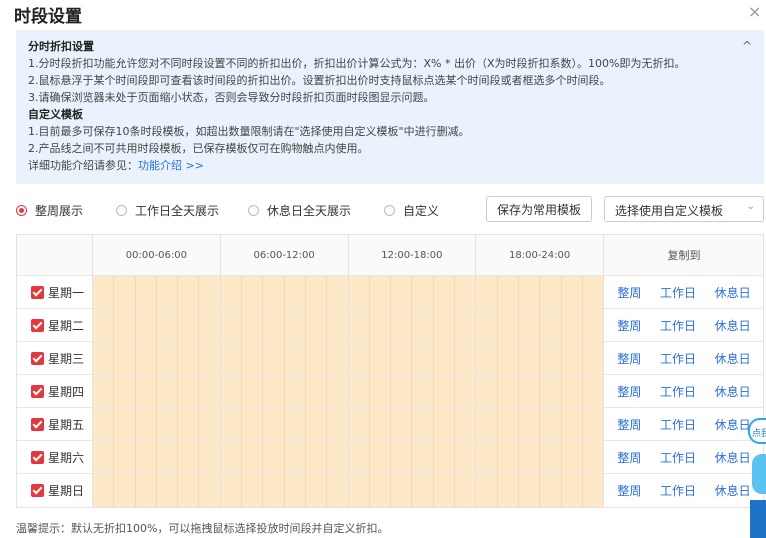  I want to click on radio-custom: 自定义, so click(411, 210).